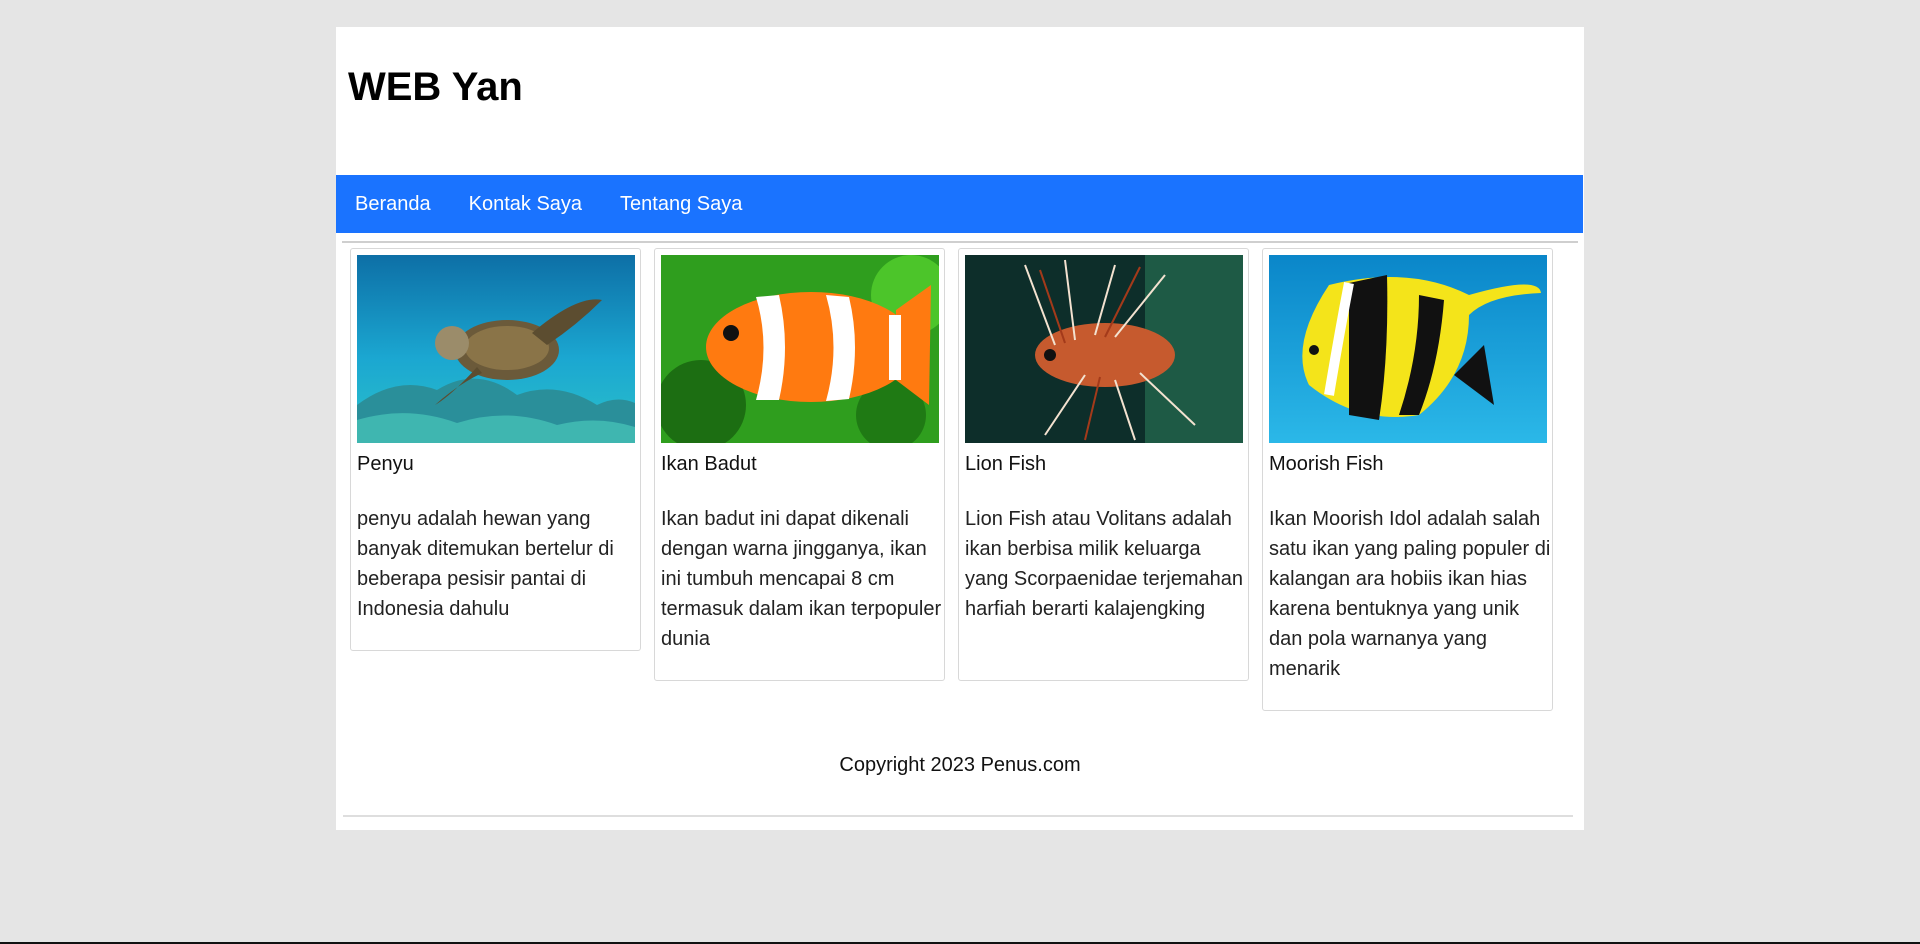  What do you see at coordinates (393, 204) in the screenshot?
I see `nav-link-beranda: Beranda` at bounding box center [393, 204].